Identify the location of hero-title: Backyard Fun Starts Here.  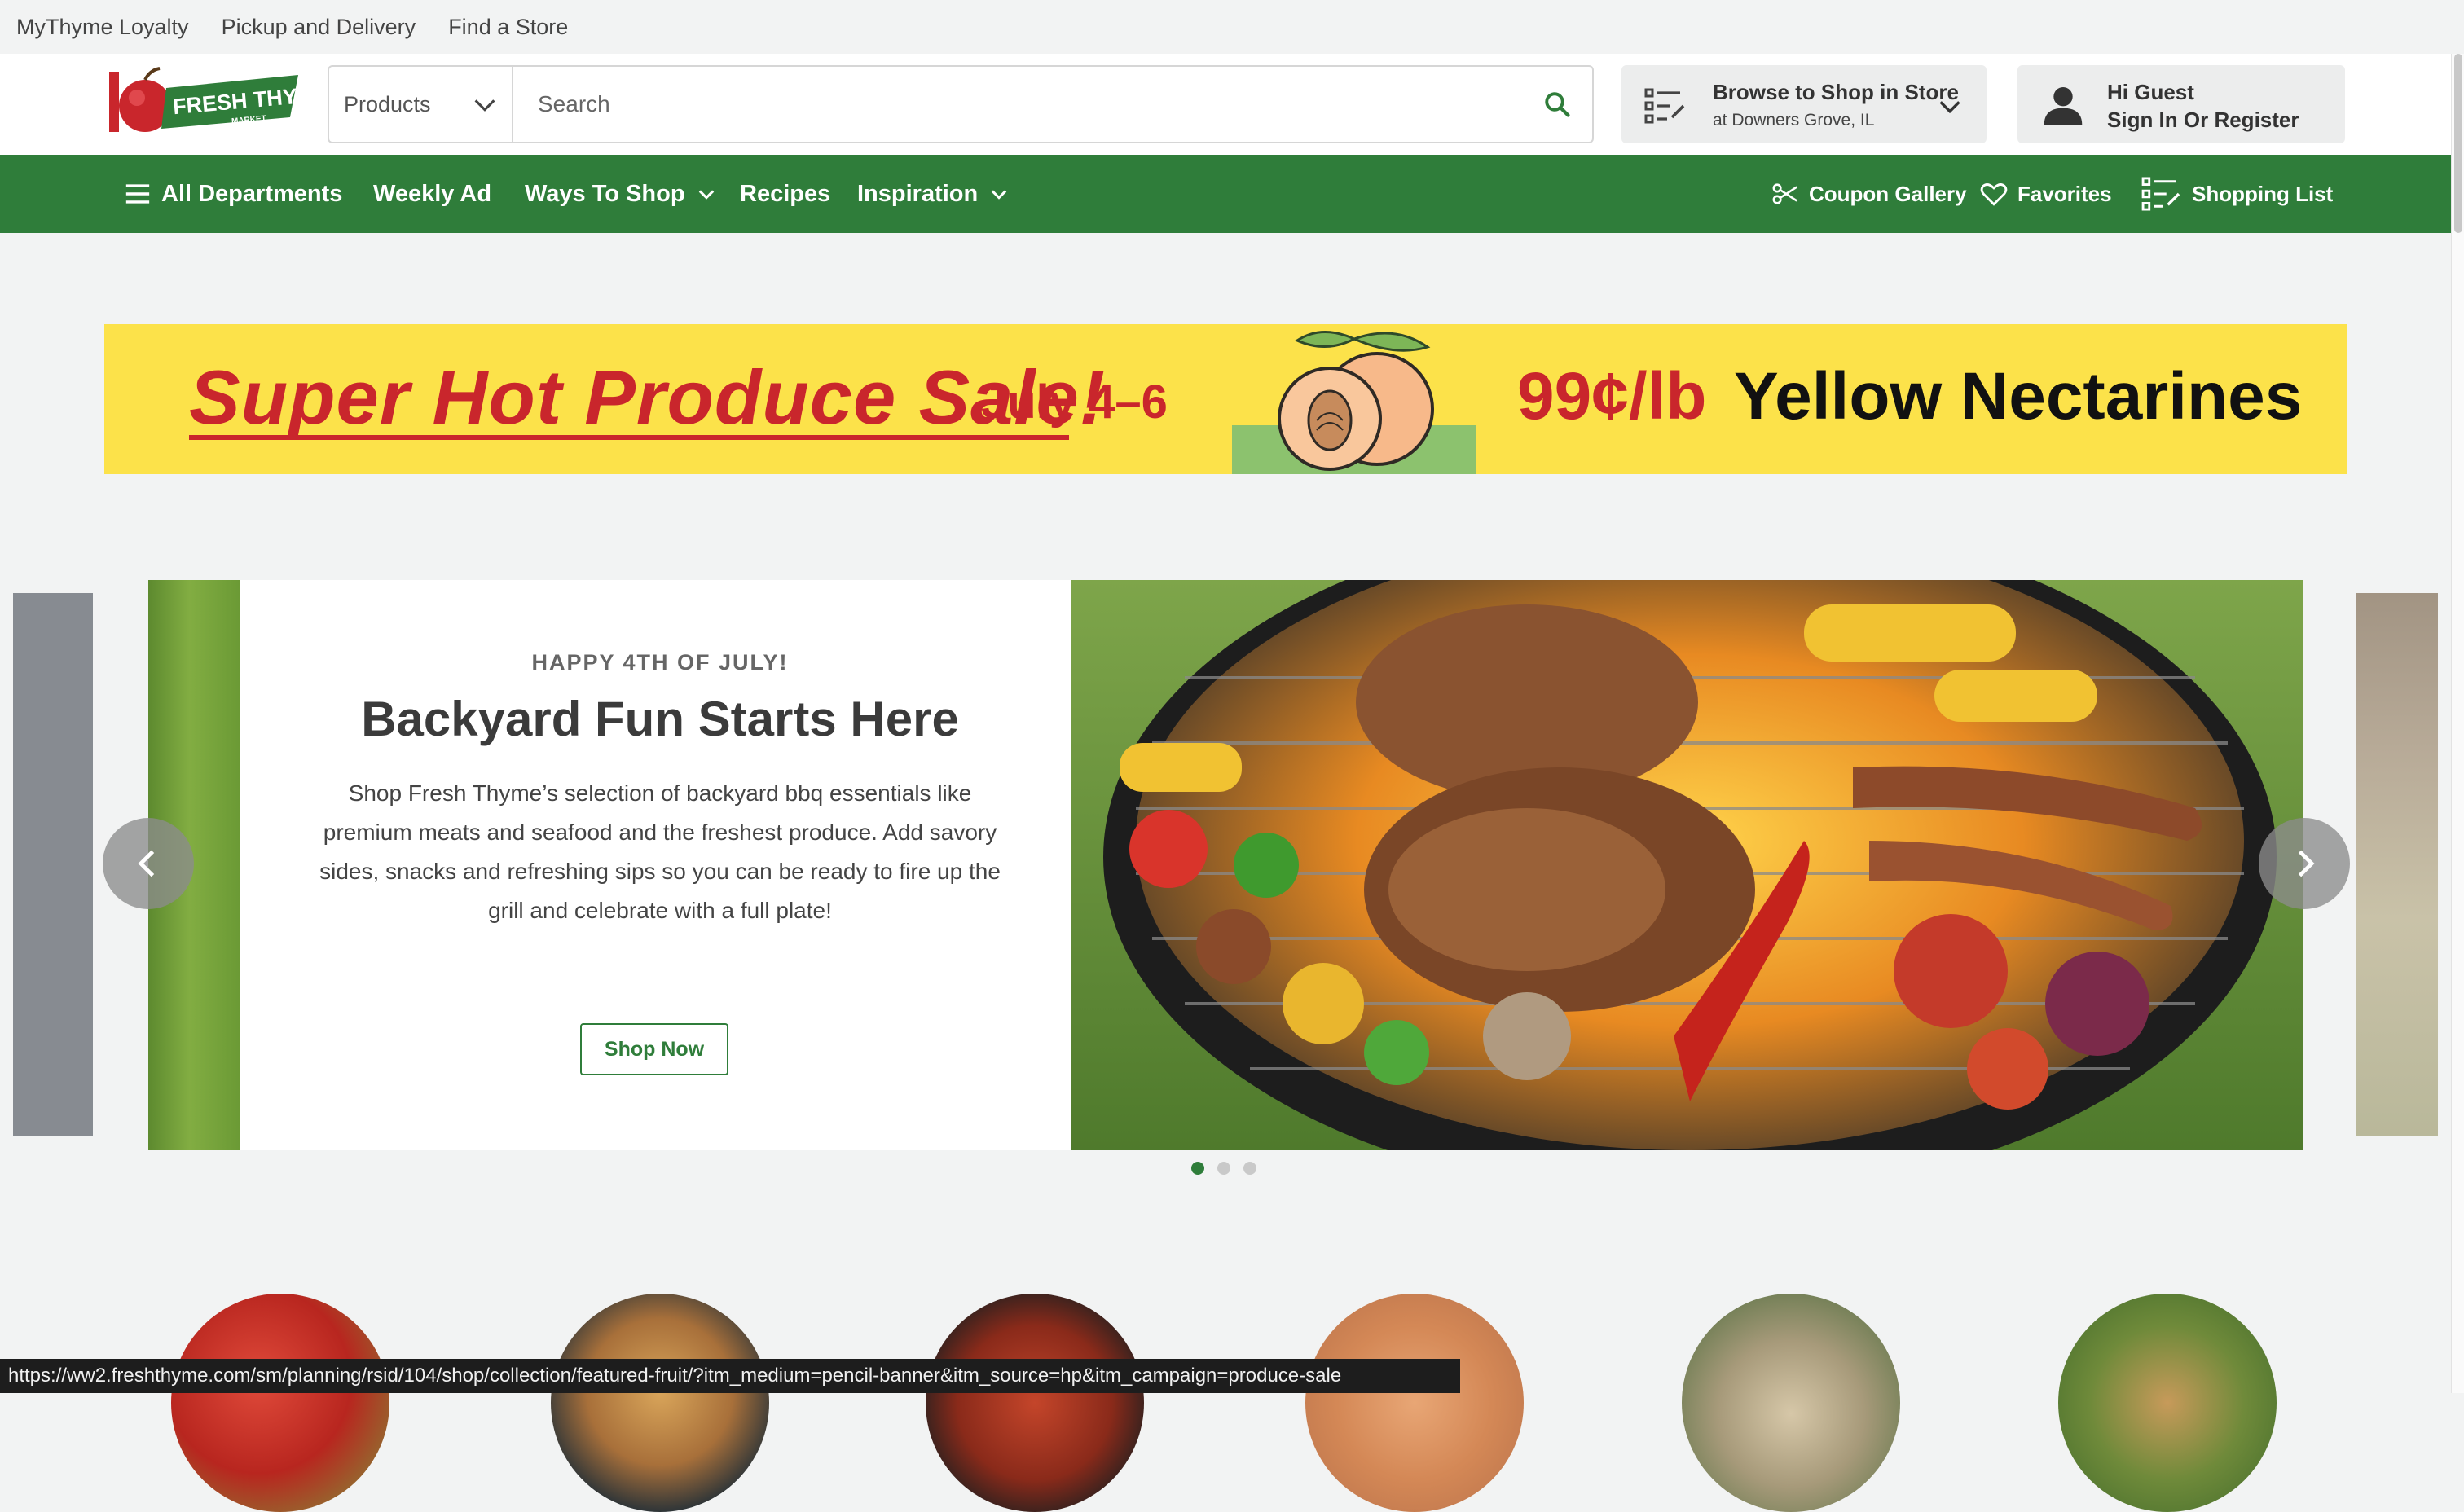
(660, 719).